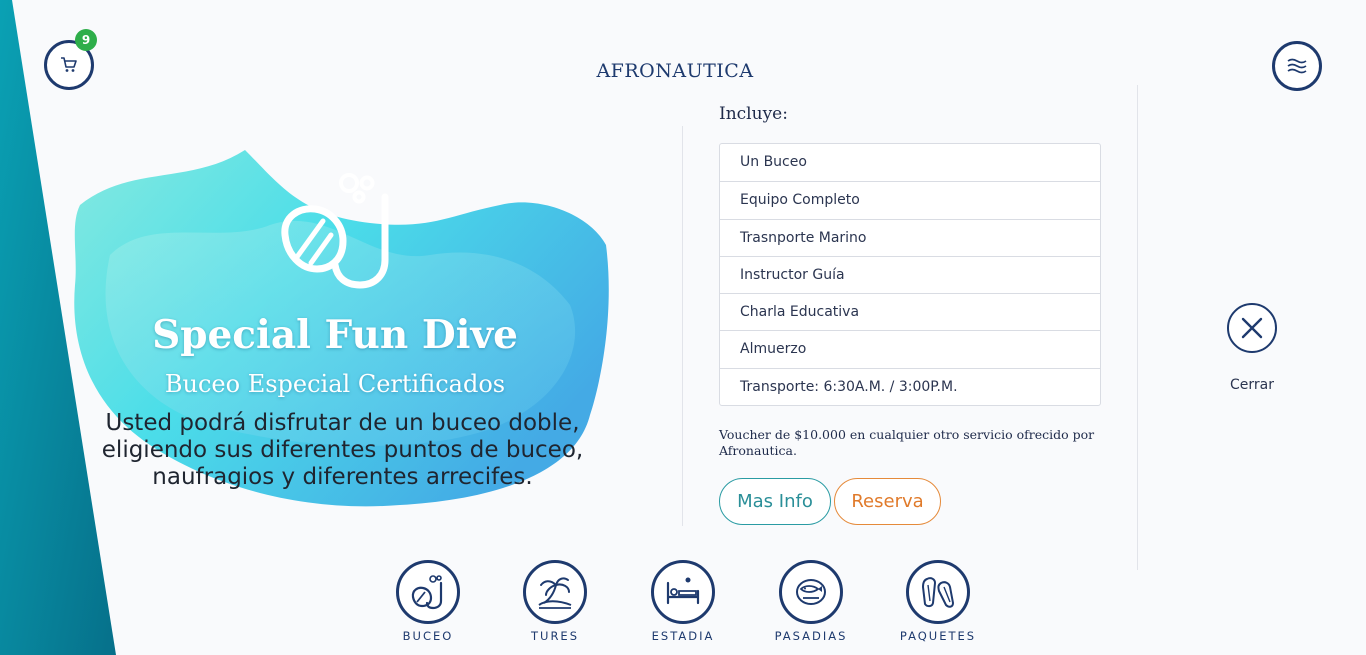  Describe the element at coordinates (1252, 385) in the screenshot. I see `close-label: Cerrar` at that location.